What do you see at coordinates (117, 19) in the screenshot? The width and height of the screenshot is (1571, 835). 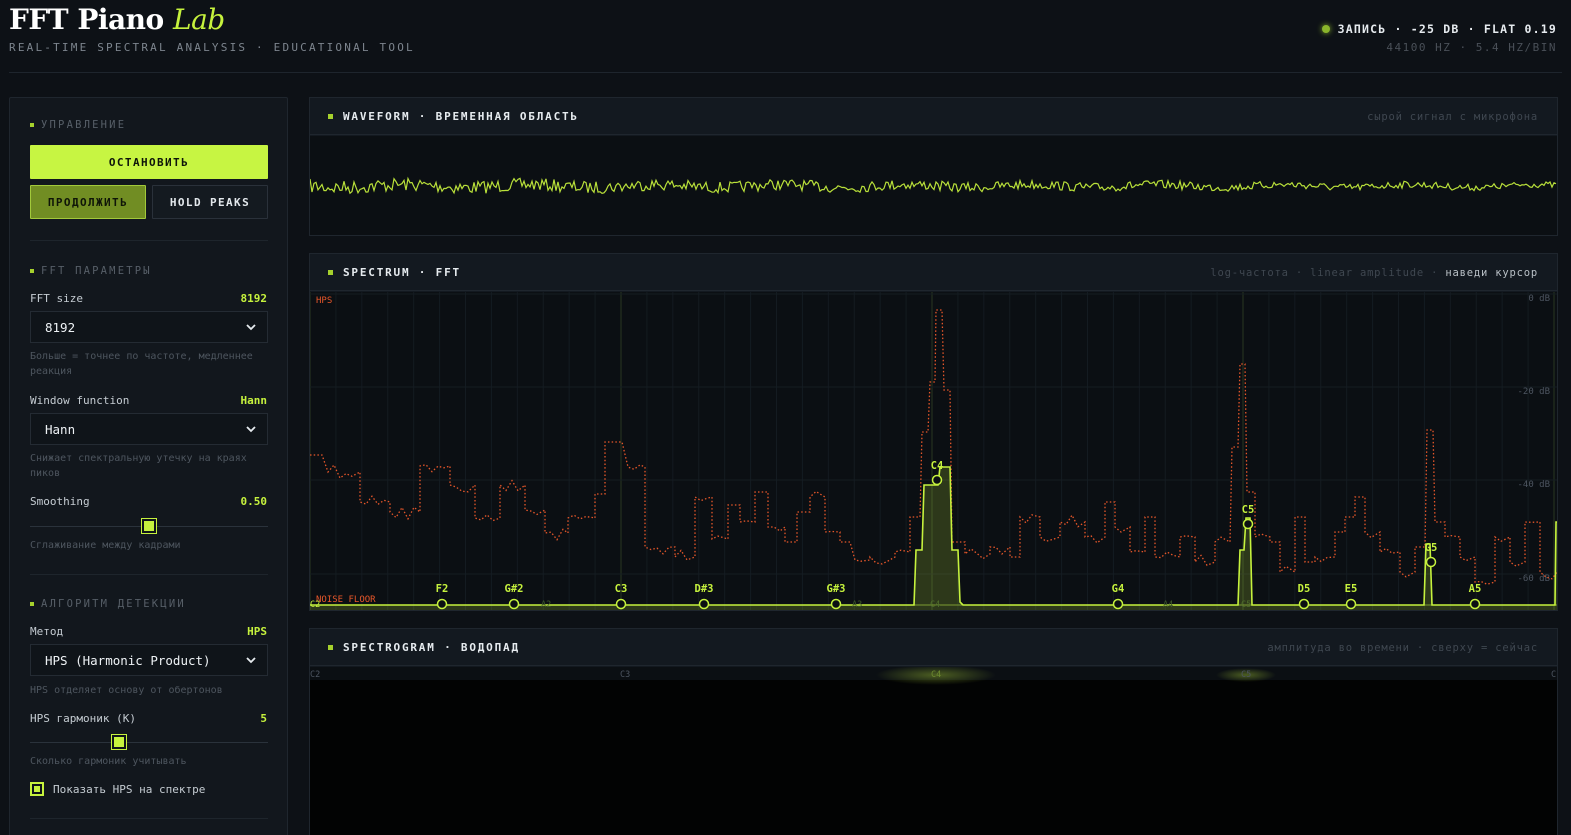 I see `app-title: FFT Piano Lab` at bounding box center [117, 19].